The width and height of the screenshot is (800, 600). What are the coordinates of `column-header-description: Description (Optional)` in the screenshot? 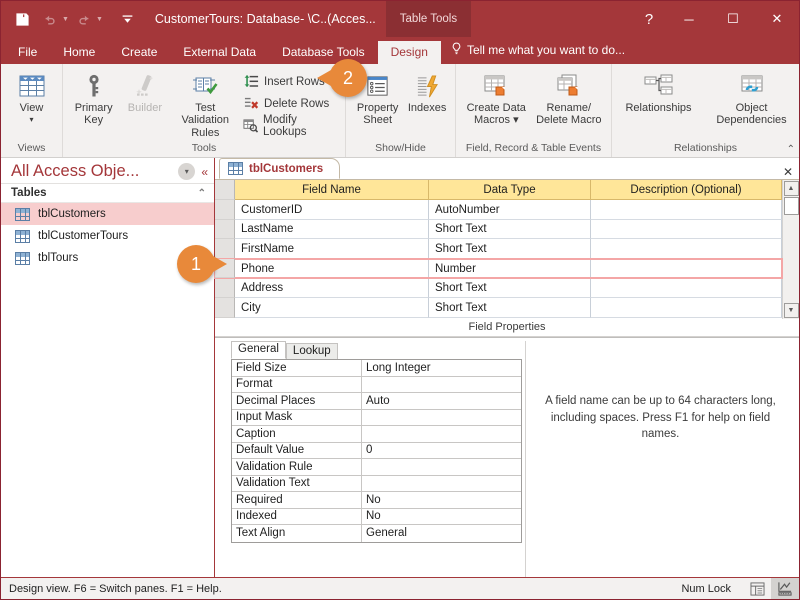 It's located at (686, 190).